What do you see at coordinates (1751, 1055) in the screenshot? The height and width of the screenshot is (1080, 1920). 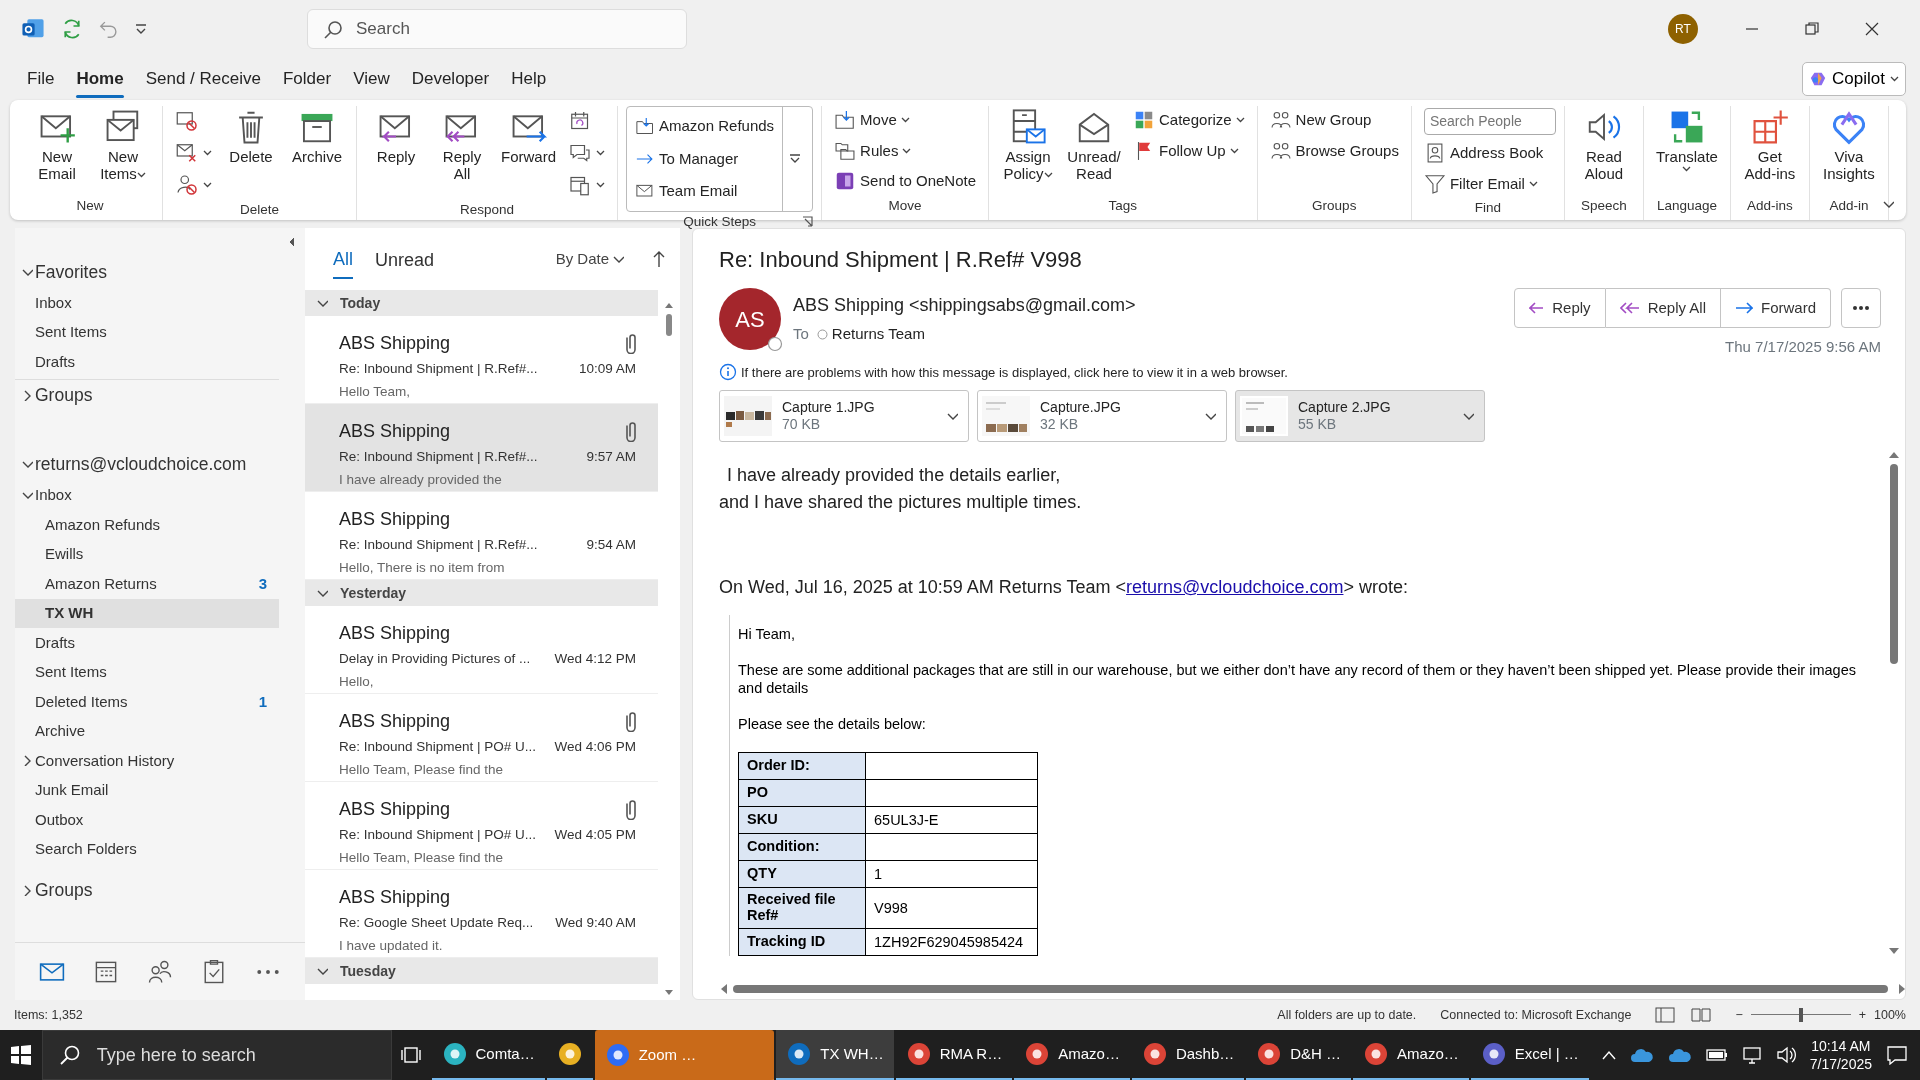 I see `network-icon` at bounding box center [1751, 1055].